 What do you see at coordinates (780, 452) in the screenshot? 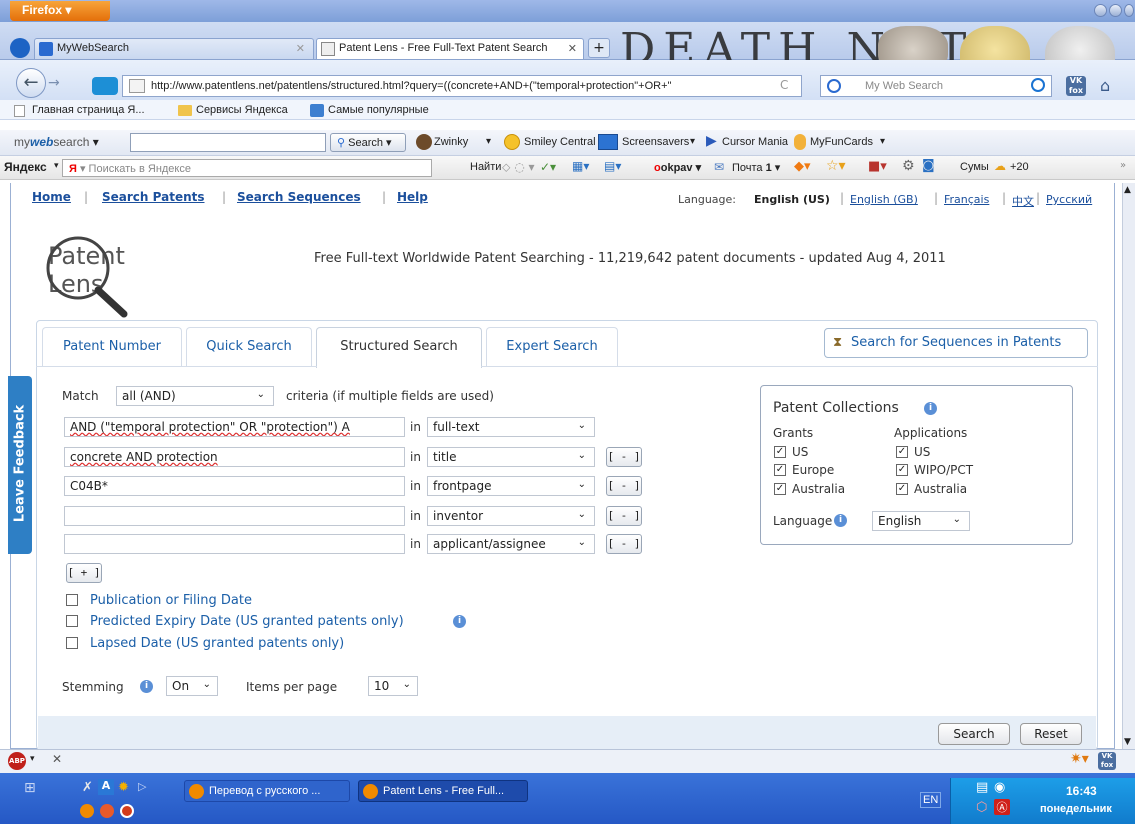
I see `grants-us-checkbox: ✓` at bounding box center [780, 452].